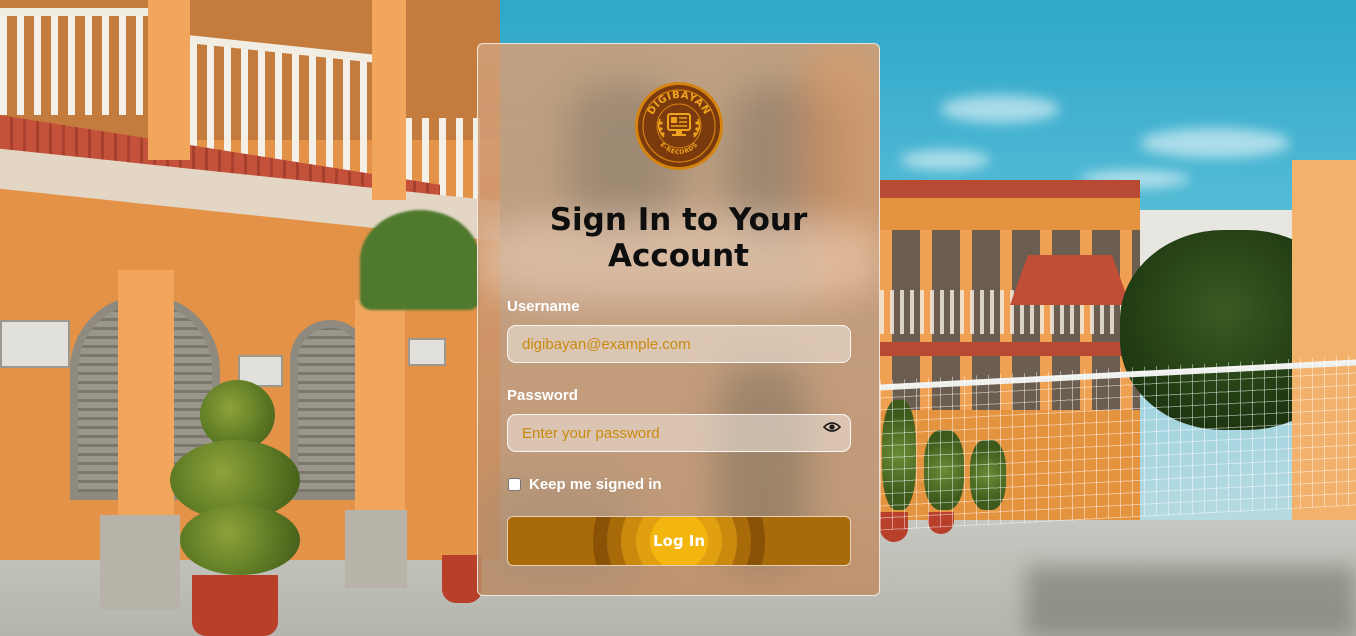  I want to click on page-title: Sign In to Your Account, so click(678, 238).